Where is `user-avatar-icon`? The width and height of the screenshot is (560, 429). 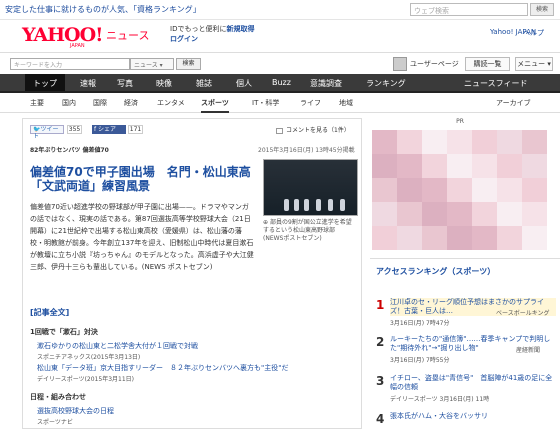
user-avatar-icon is located at coordinates (400, 64).